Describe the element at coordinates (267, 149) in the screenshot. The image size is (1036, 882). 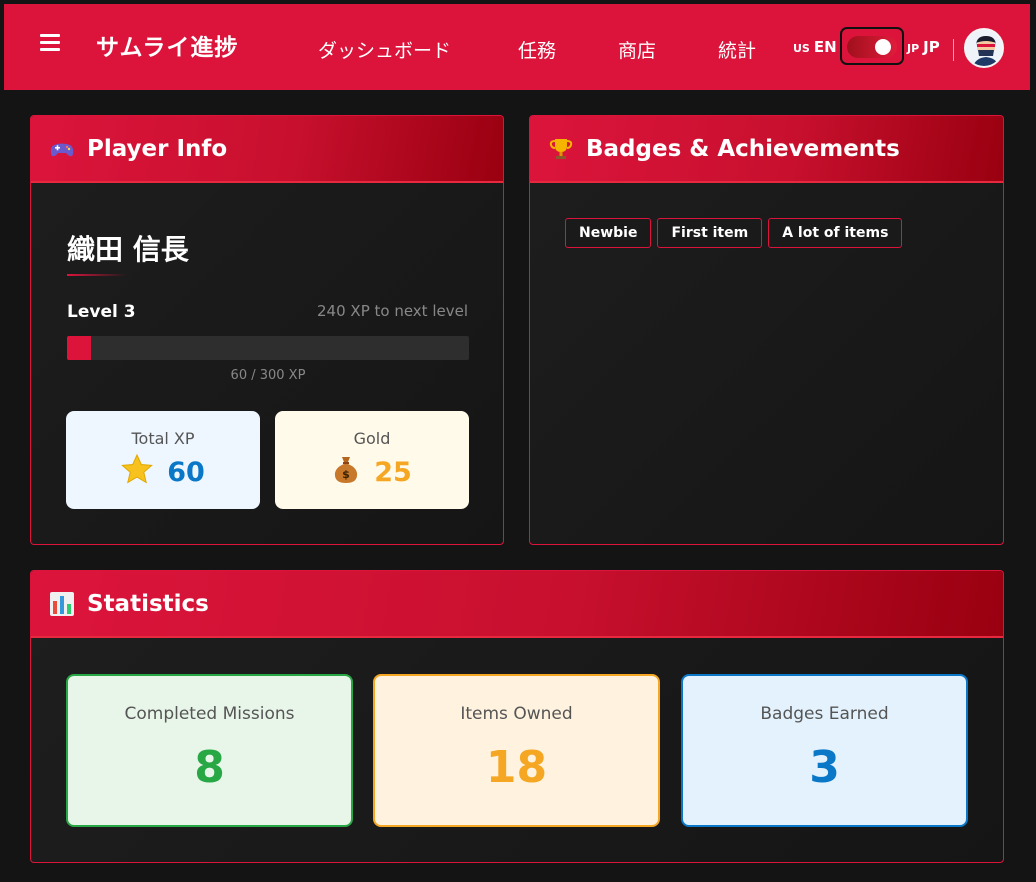
I see `player-info-header: Player Info` at that location.